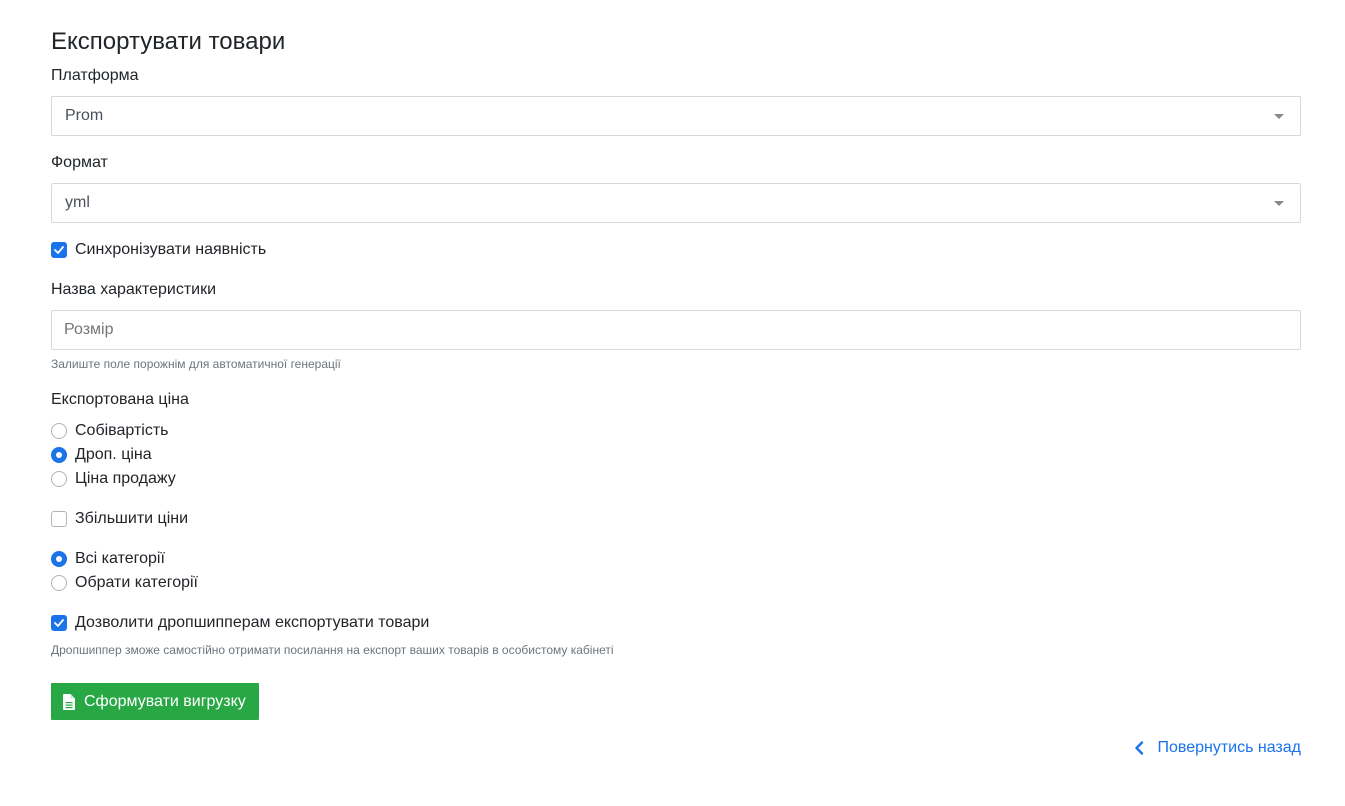 This screenshot has width=1345, height=806. Describe the element at coordinates (79, 162) in the screenshot. I see `format-label: Формат` at that location.